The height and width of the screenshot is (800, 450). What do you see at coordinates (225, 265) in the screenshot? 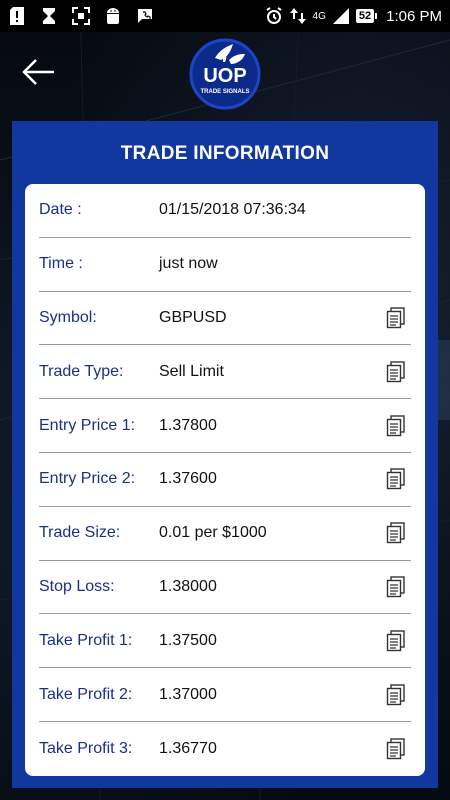
I see `info-row-time: Time : just now` at bounding box center [225, 265].